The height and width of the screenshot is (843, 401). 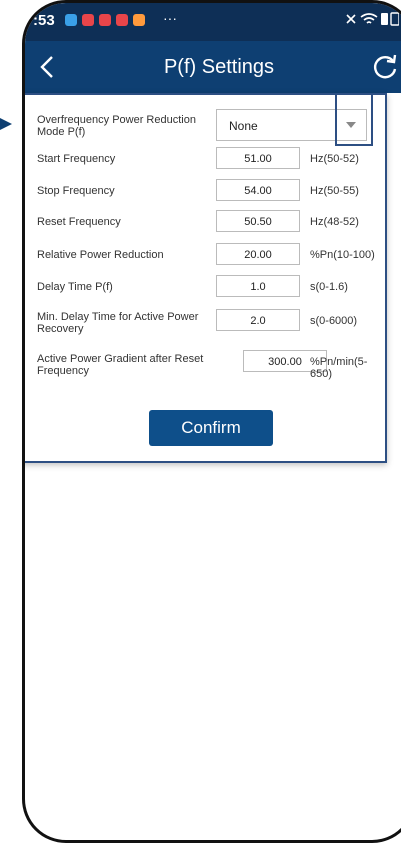 What do you see at coordinates (258, 320) in the screenshot?
I see `recovery-delay-field: 2.0` at bounding box center [258, 320].